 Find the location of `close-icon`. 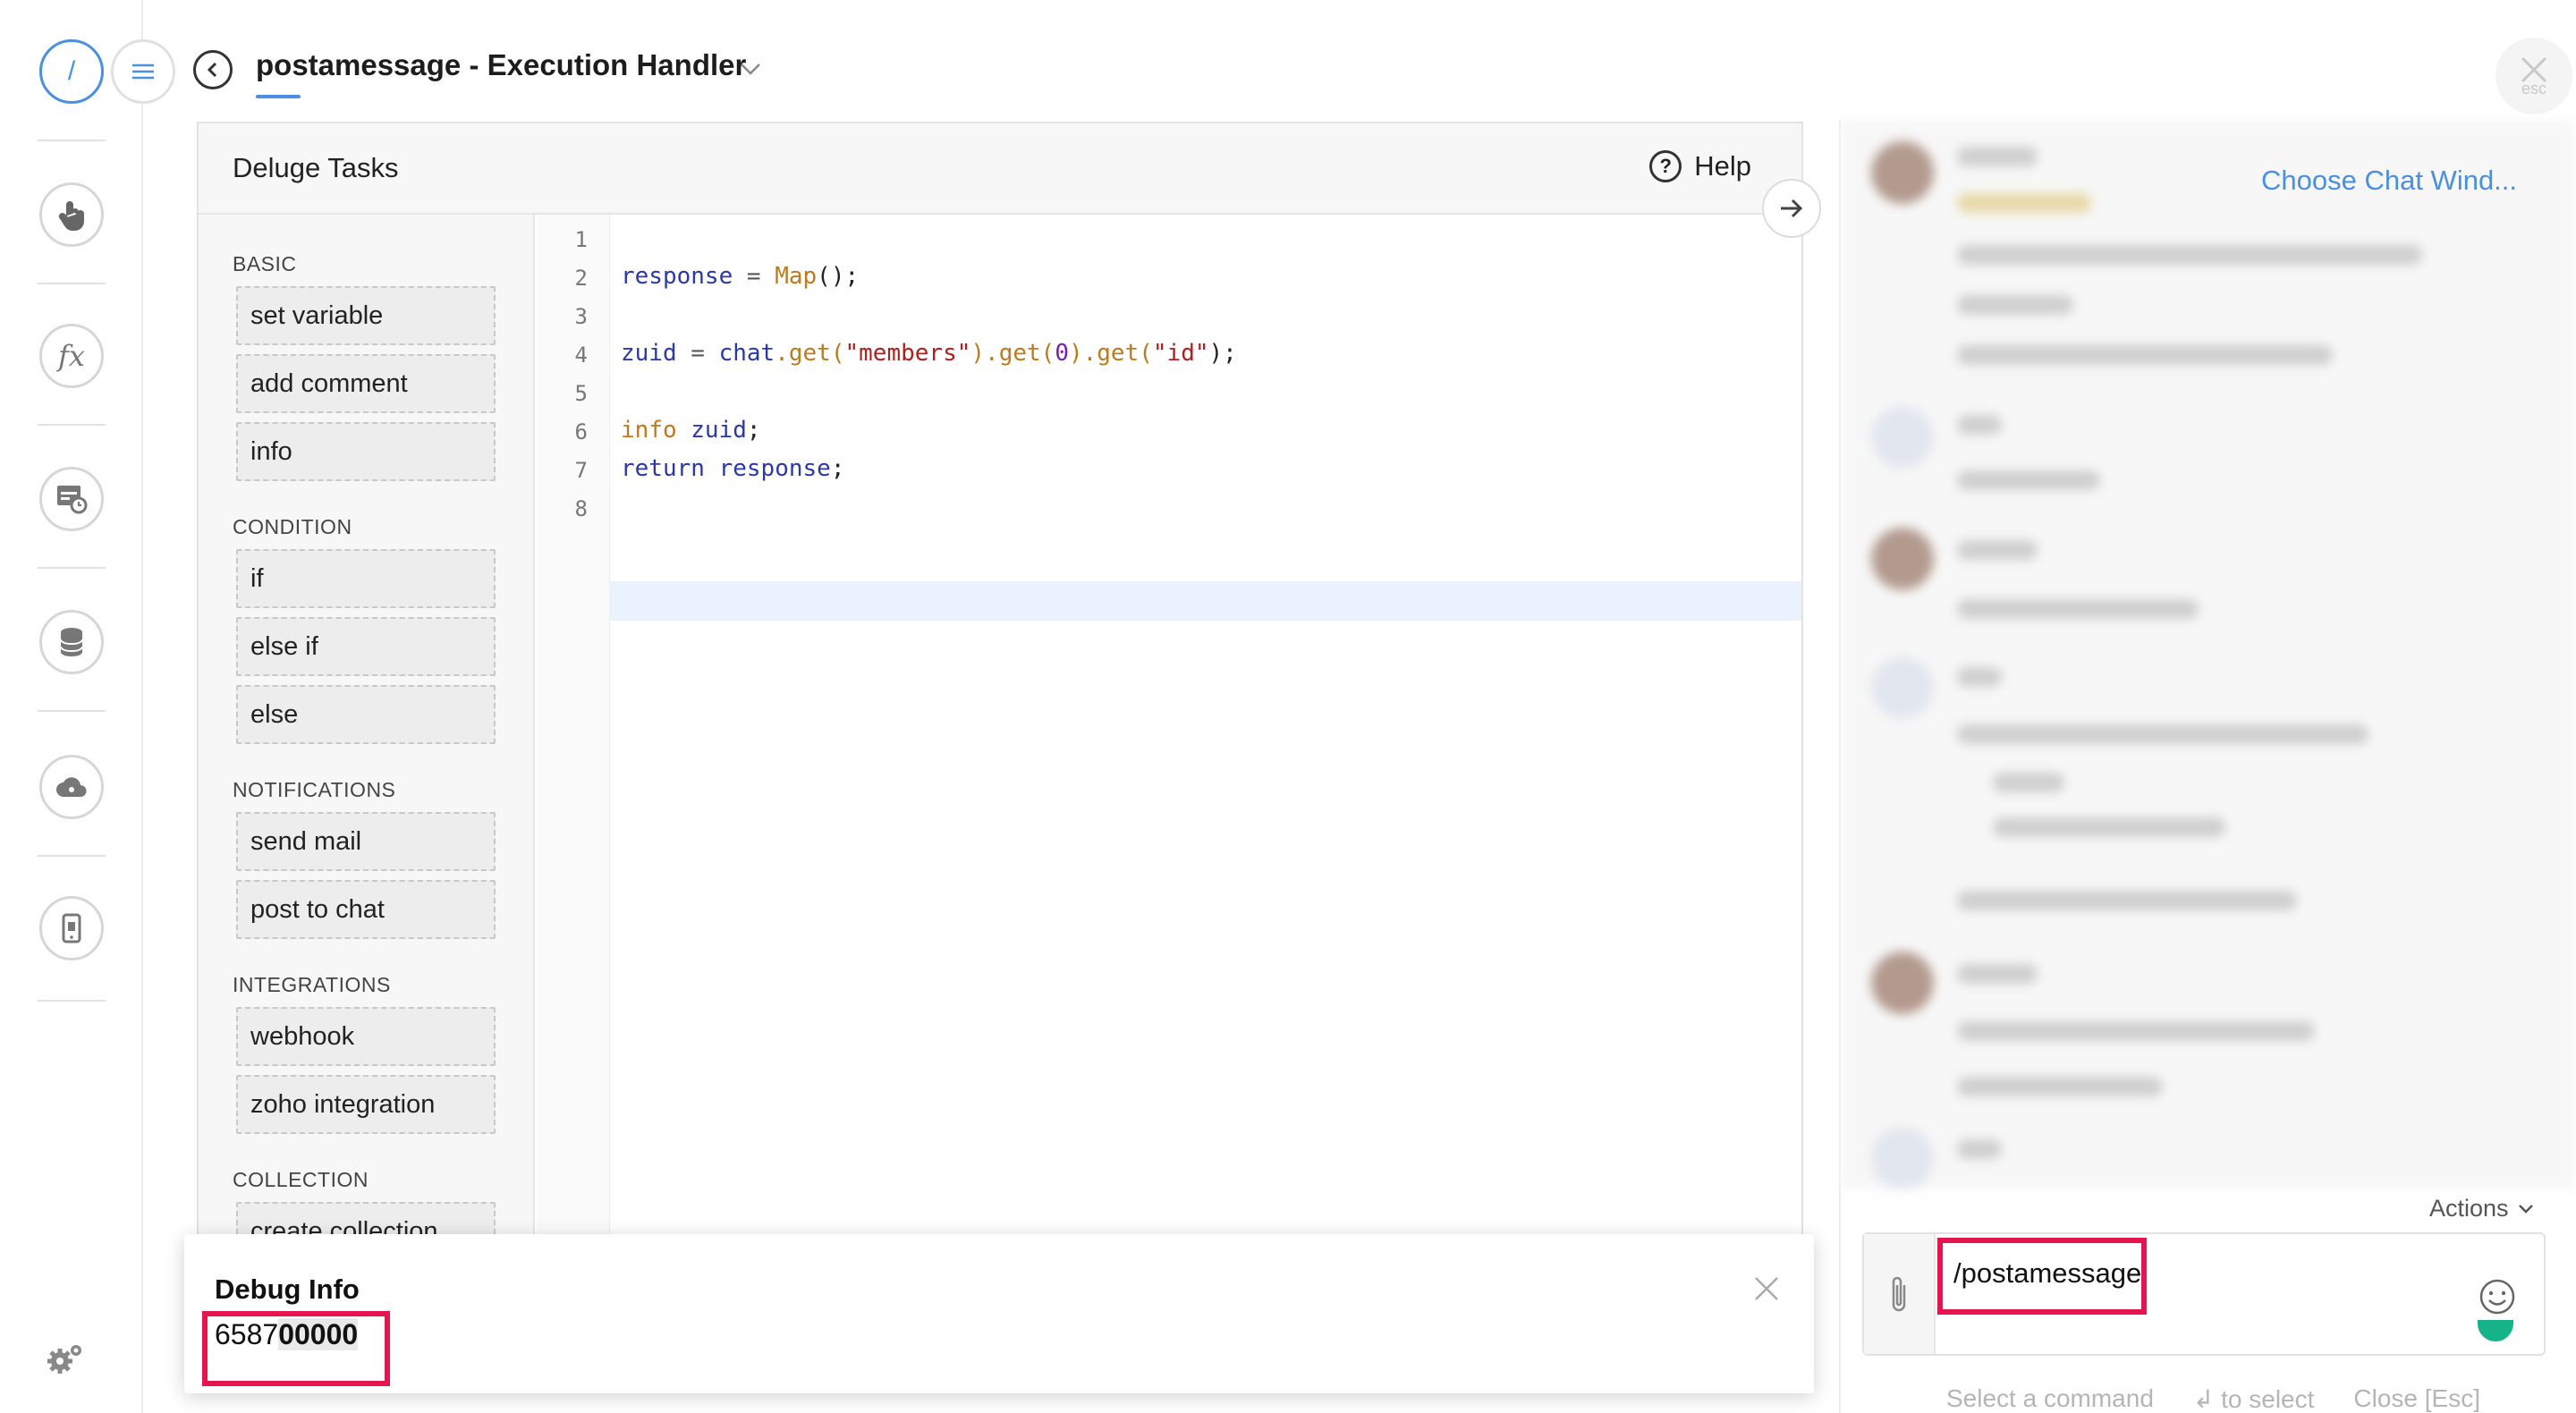

close-icon is located at coordinates (1766, 1288).